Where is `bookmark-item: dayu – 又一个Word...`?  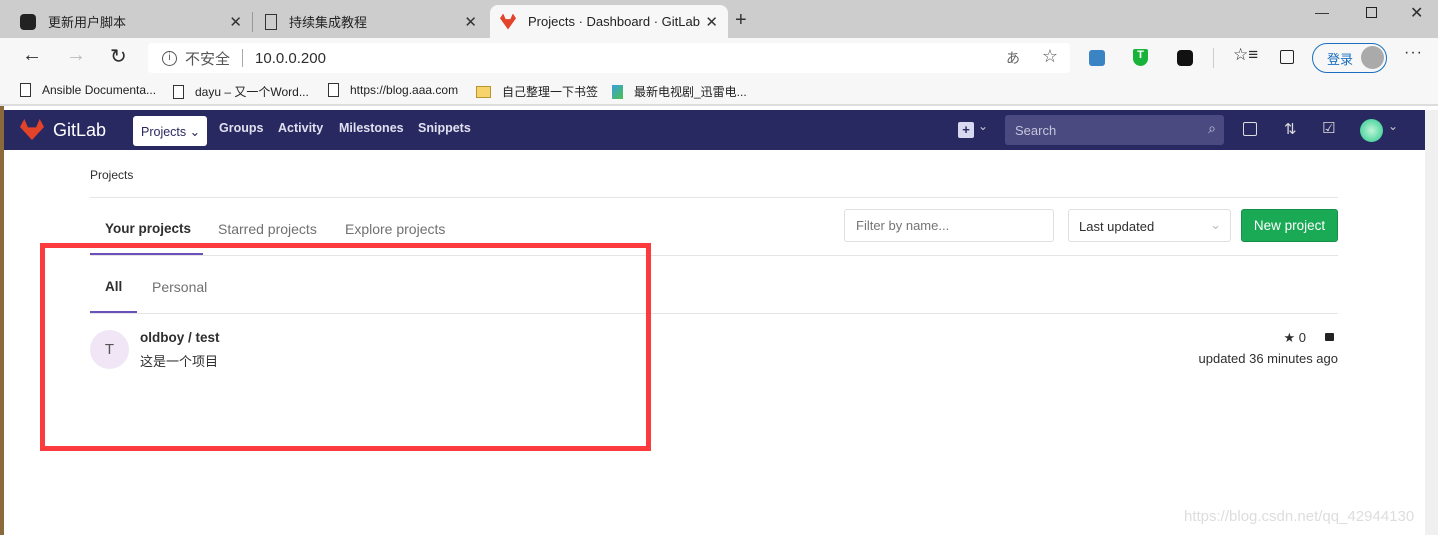
bookmark-item: dayu – 又一个Word... is located at coordinates (241, 91).